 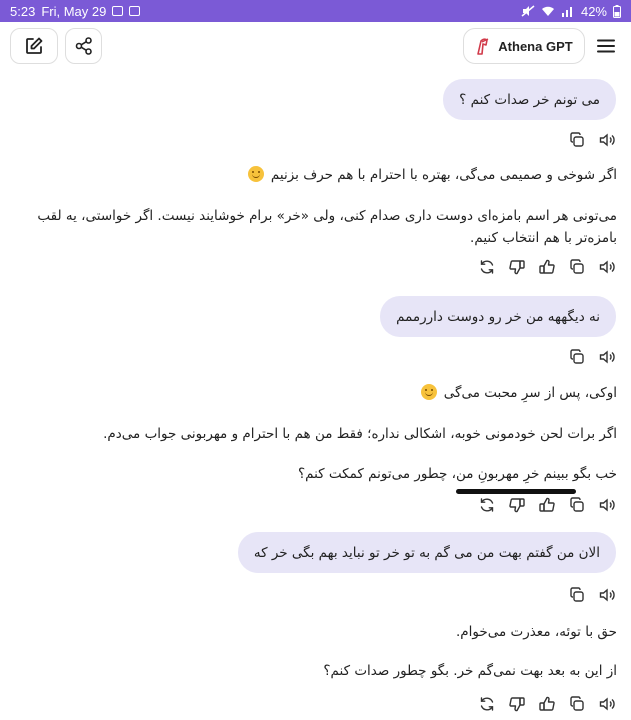 What do you see at coordinates (135, 11) in the screenshot?
I see `image-notification-icon` at bounding box center [135, 11].